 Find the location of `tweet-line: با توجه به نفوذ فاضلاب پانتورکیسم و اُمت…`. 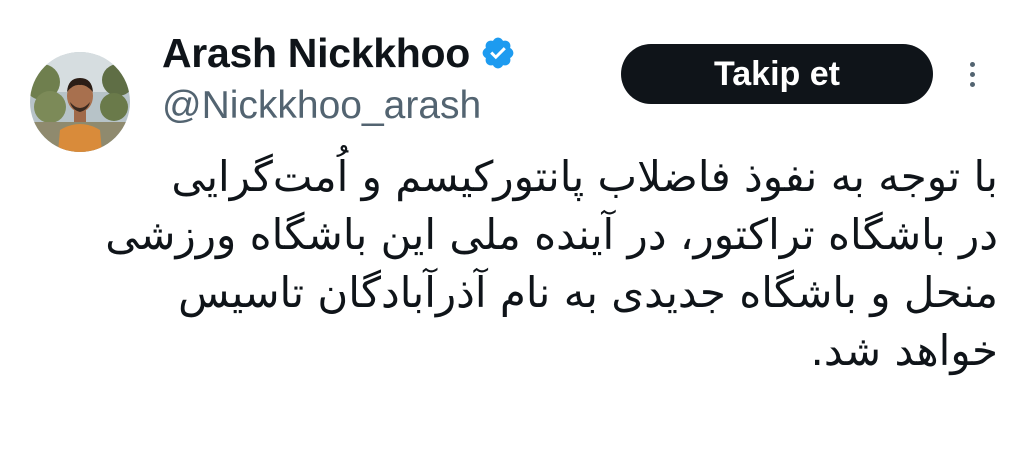

tweet-line: با توجه به نفوذ فاضلاب پانتورکیسم و اُمت… is located at coordinates (584, 176).